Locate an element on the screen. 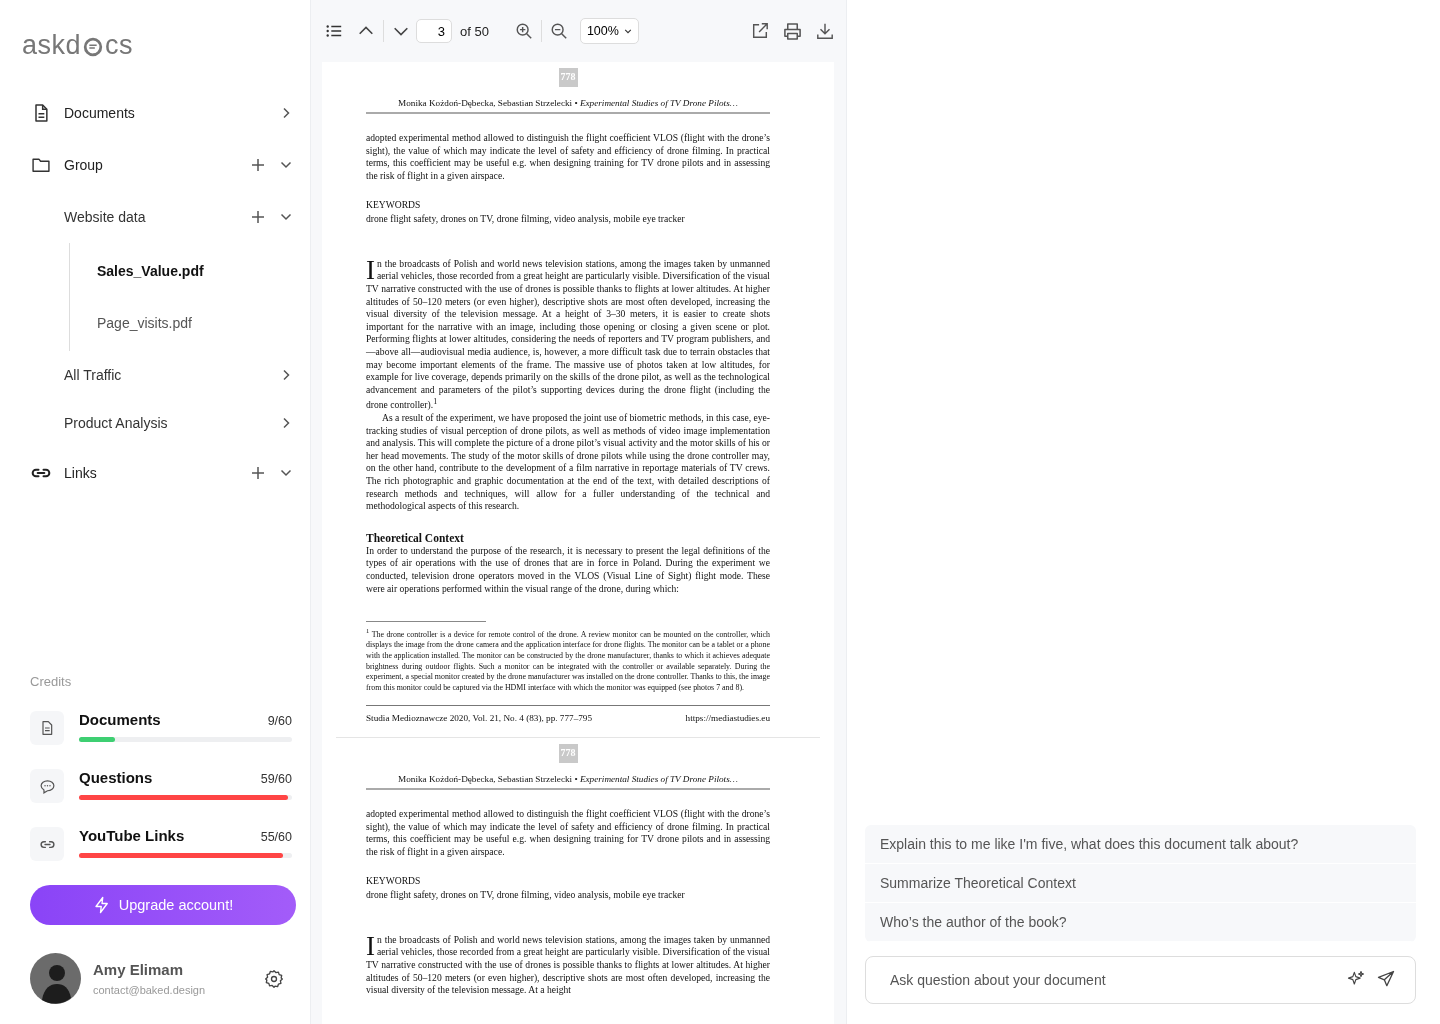 Image resolution: width=1440 pixels, height=1024 pixels. file-item: Sales_Value.pdf is located at coordinates (182, 271).